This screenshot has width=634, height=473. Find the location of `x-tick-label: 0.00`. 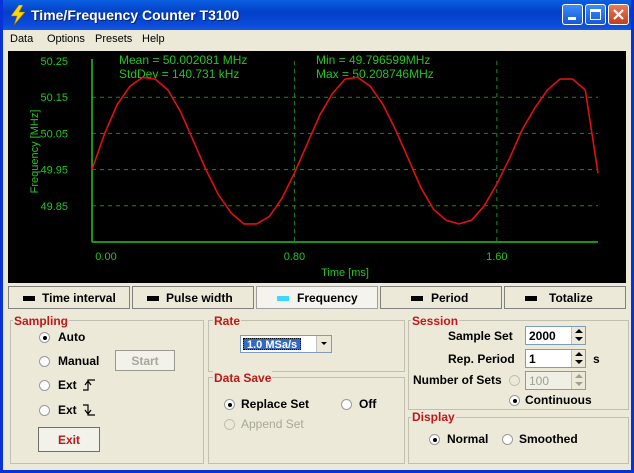

x-tick-label: 0.00 is located at coordinates (105, 257).